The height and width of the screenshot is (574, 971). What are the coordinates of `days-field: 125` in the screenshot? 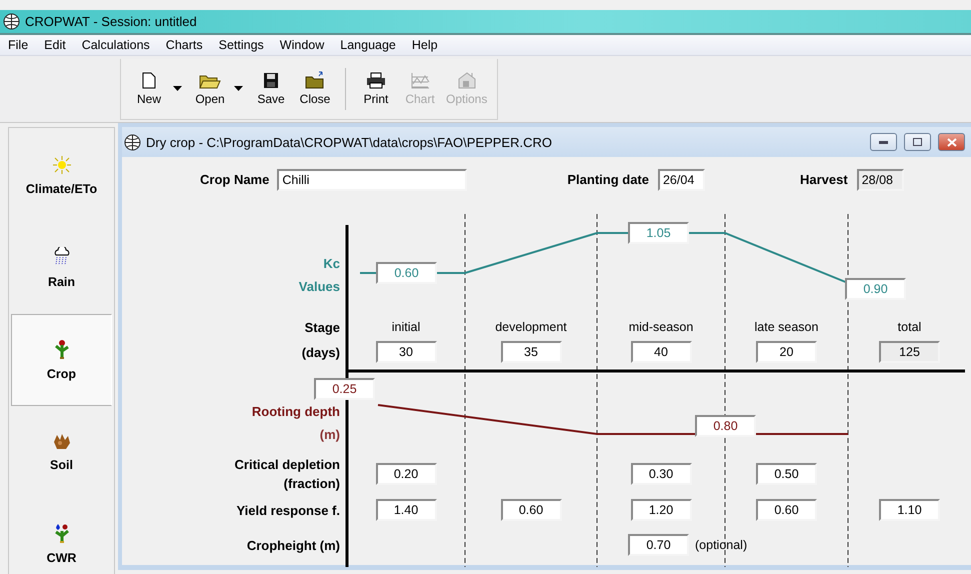 It's located at (909, 352).